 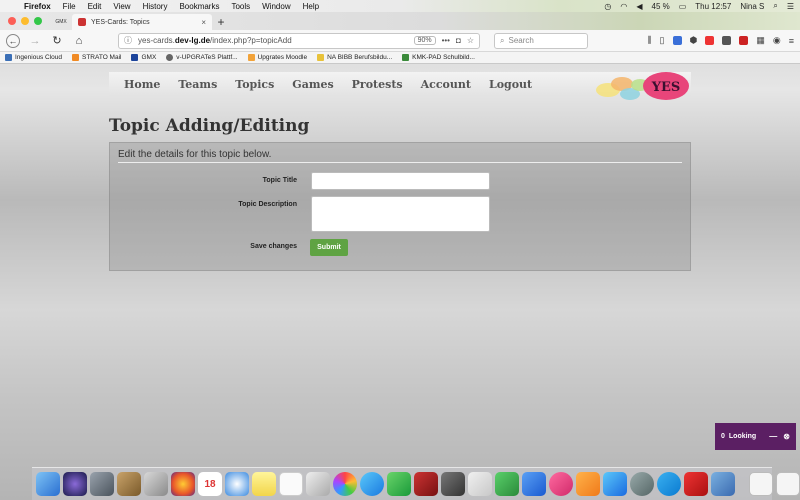 I want to click on skype-icon, so click(x=669, y=484).